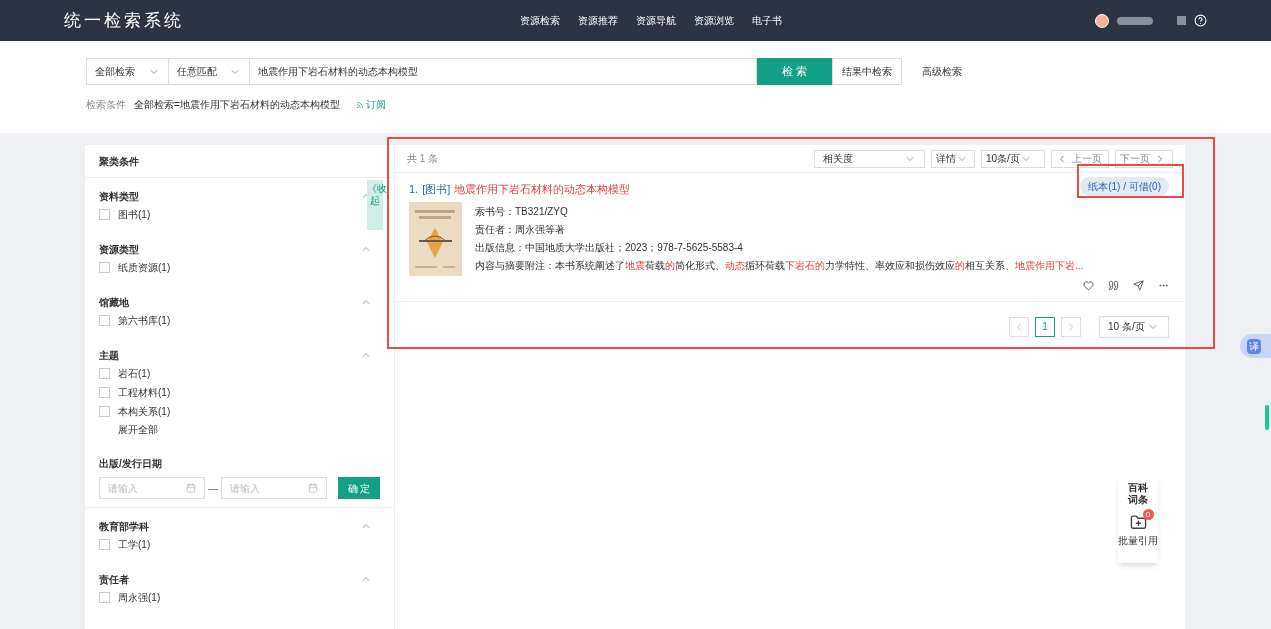  Describe the element at coordinates (1200, 20) in the screenshot. I see `help-icon` at that location.